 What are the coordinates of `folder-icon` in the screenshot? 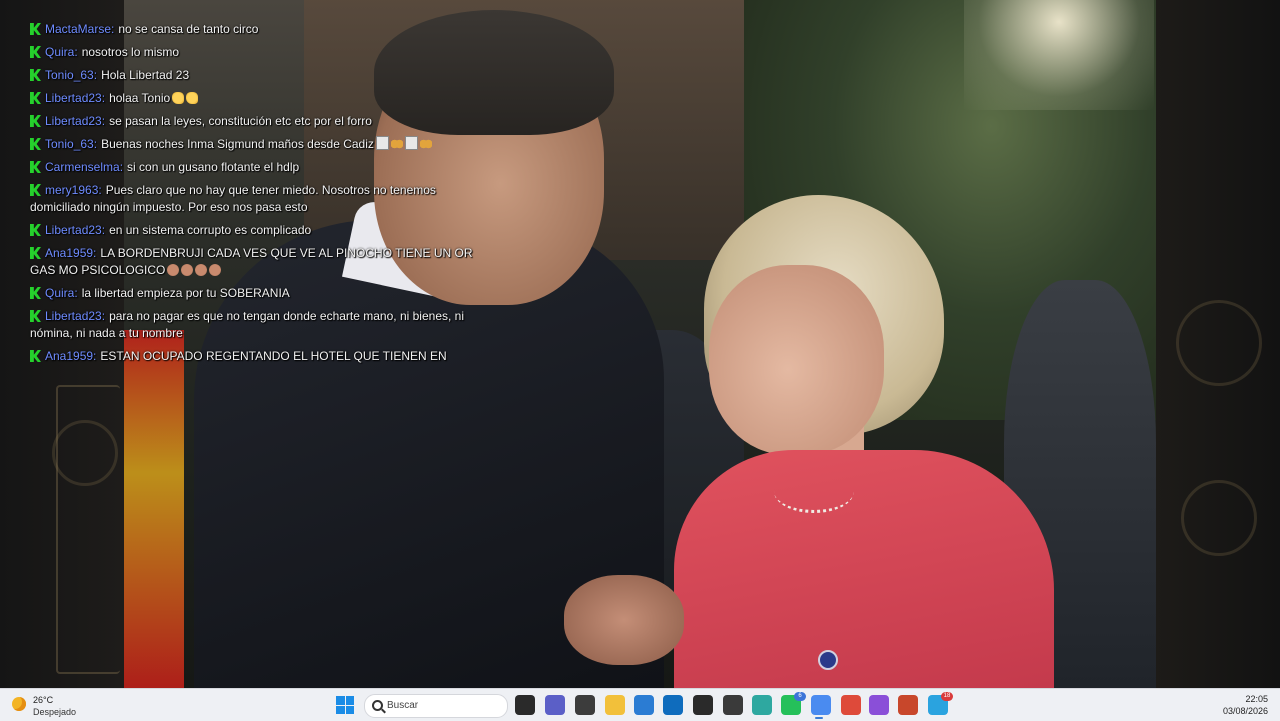 It's located at (615, 705).